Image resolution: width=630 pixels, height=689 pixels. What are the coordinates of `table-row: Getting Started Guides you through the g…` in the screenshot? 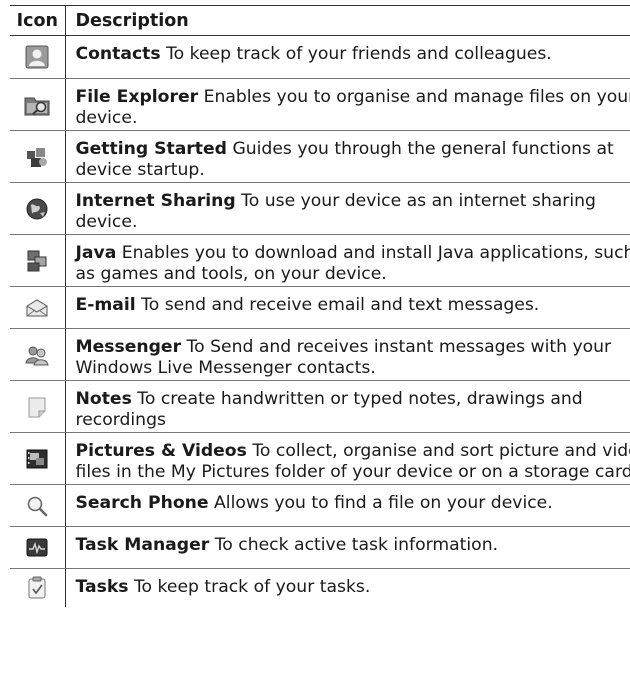 It's located at (320, 156).